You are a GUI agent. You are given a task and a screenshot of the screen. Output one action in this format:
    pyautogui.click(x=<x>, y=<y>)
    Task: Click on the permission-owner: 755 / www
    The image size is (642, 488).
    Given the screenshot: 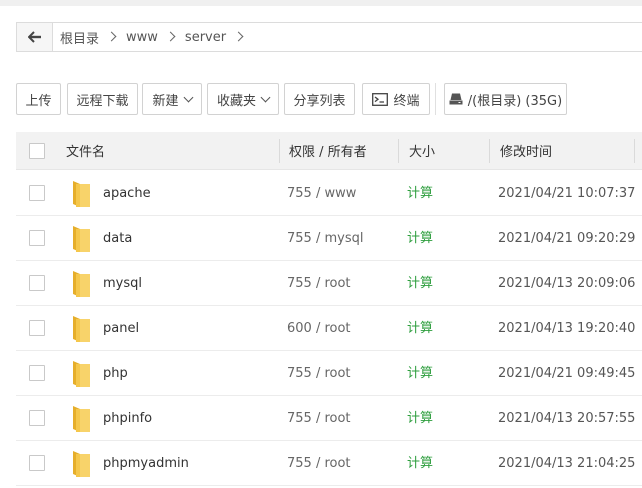 What is the action you would take?
    pyautogui.click(x=321, y=193)
    